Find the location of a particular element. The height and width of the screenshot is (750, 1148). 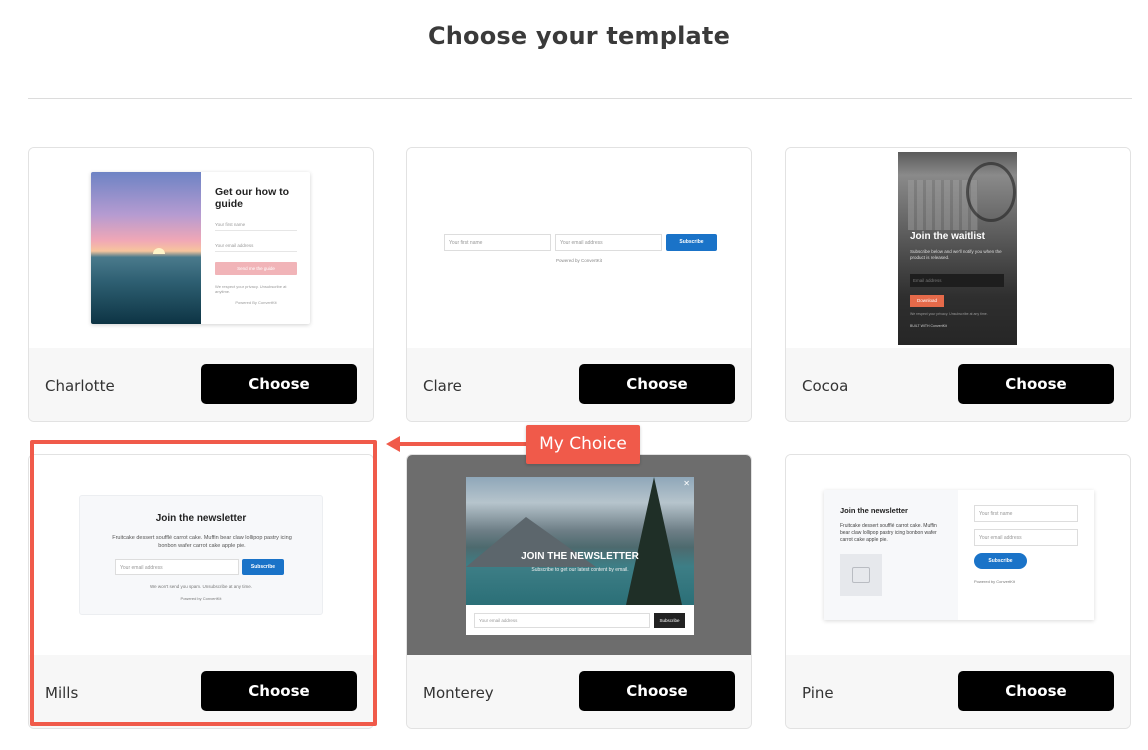

callout-arrow-line is located at coordinates (462, 444).